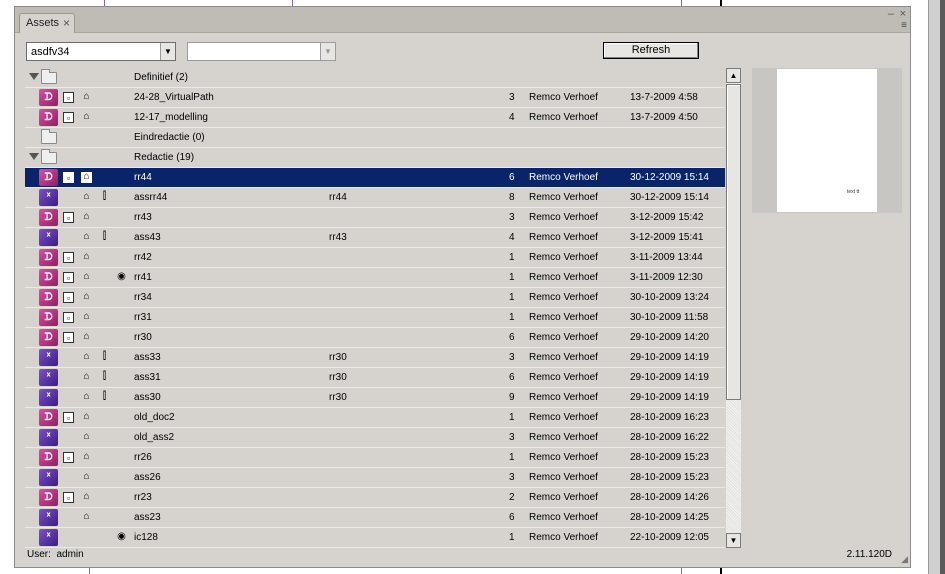 The width and height of the screenshot is (945, 574). I want to click on asset-name: ass31, so click(147, 377).